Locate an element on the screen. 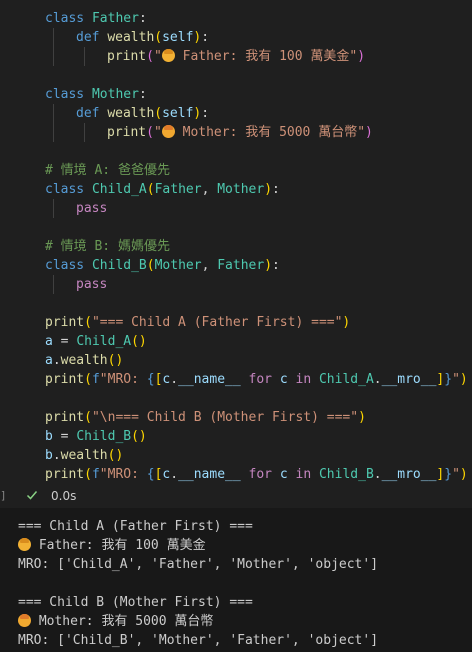 Image resolution: width=472 pixels, height=652 pixels. code-line: b = Child_B() is located at coordinates (96, 436).